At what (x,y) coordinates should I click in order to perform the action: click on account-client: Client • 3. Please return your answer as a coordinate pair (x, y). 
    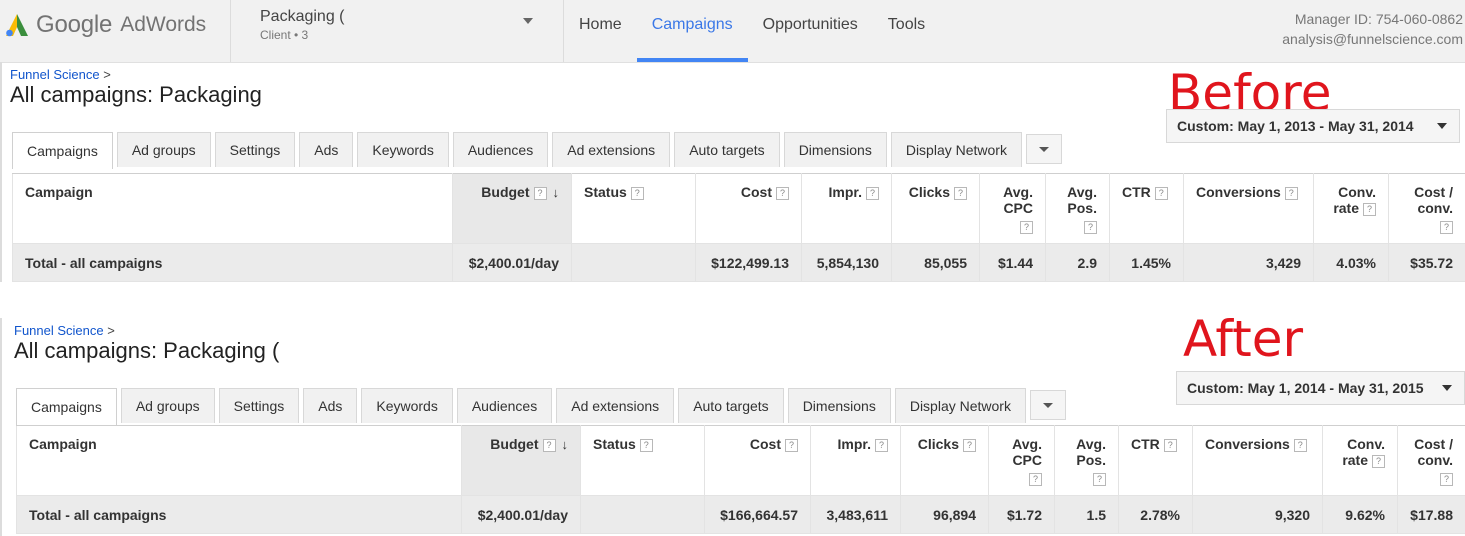
    Looking at the image, I should click on (284, 35).